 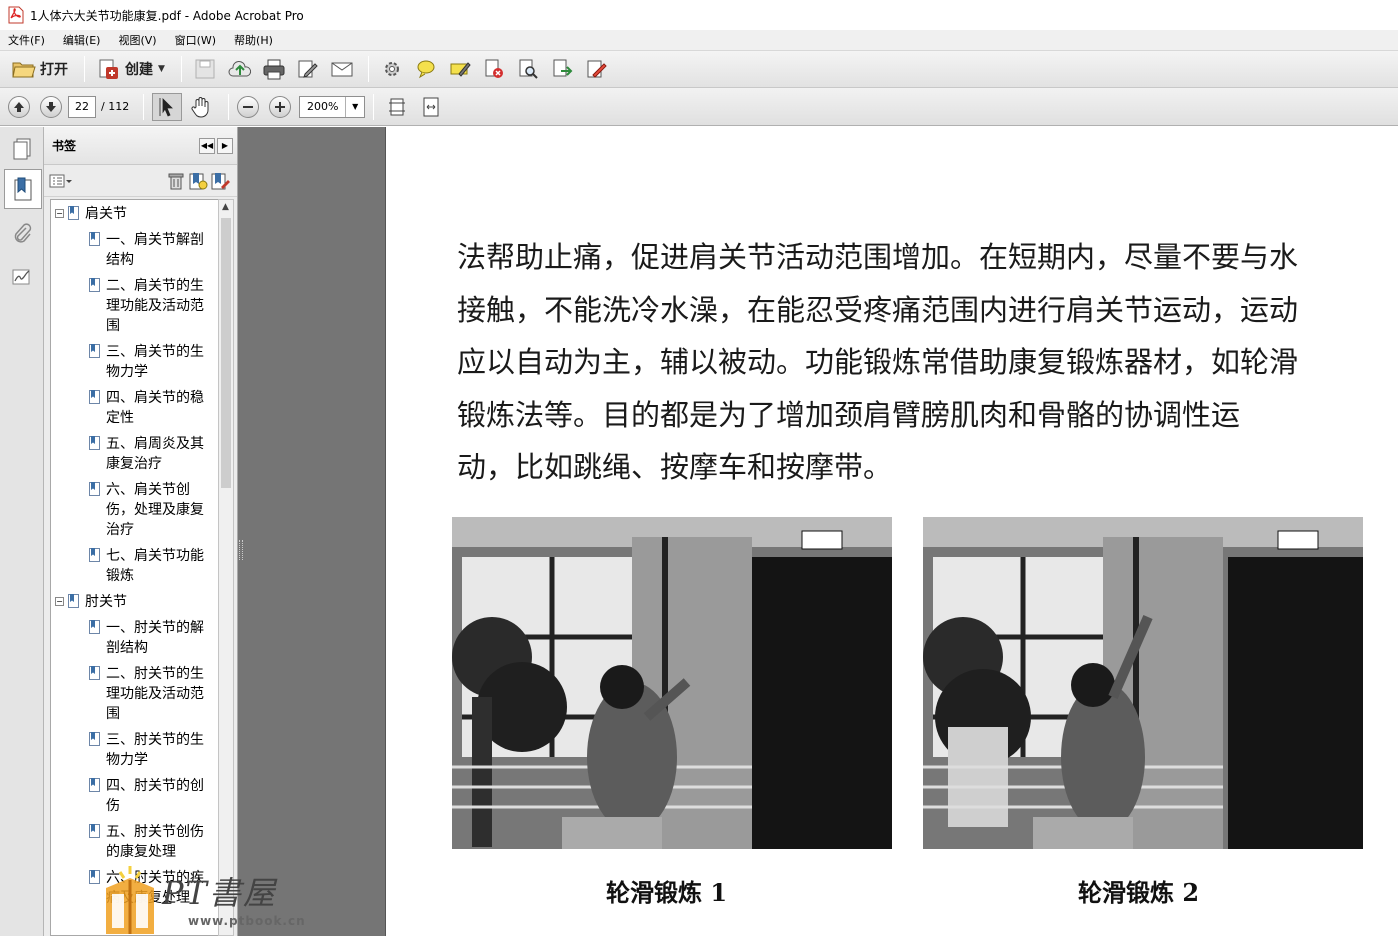 I want to click on select-tool-button, so click(x=167, y=106).